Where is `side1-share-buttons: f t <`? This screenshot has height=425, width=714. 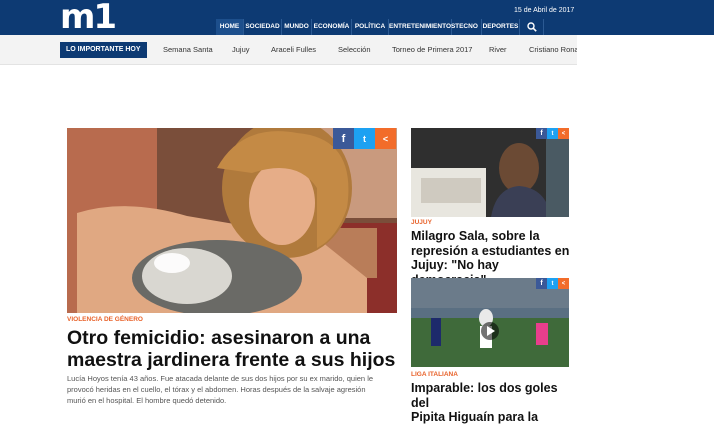
side1-share-buttons: f t < is located at coordinates (552, 133).